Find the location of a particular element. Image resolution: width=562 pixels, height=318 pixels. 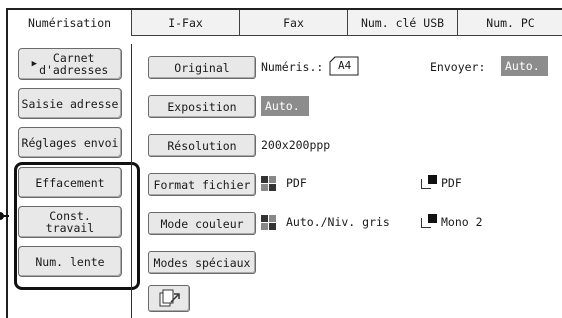

special-modes-button: Modes spéciaux is located at coordinates (202, 262).